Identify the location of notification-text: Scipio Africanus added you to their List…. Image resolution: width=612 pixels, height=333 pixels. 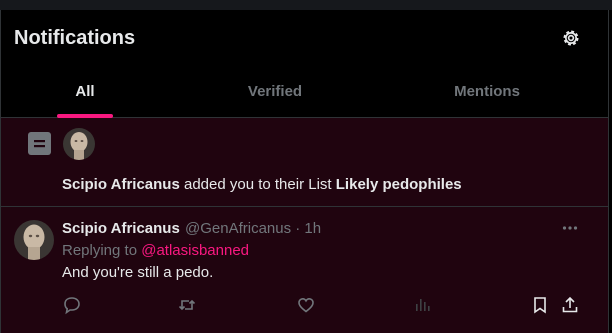
(262, 184).